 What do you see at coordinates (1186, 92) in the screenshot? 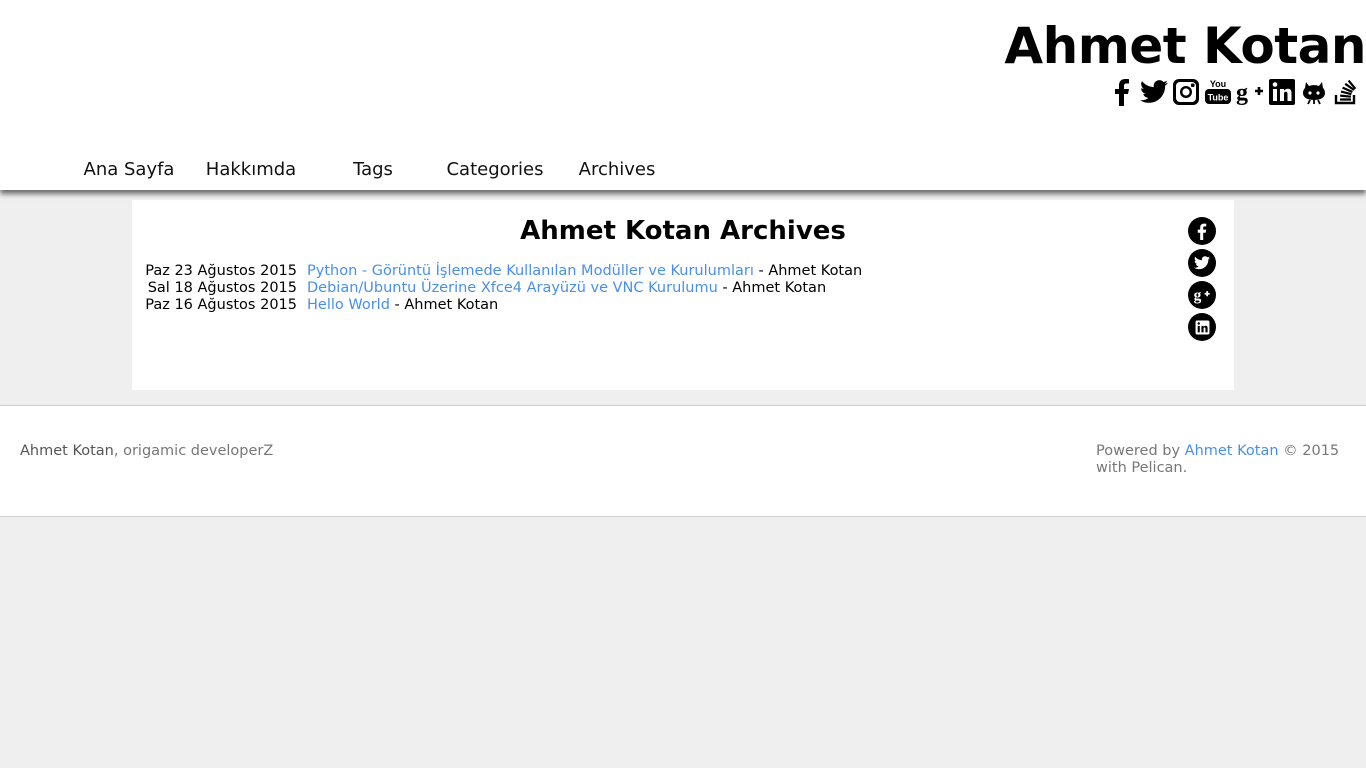
I see `instagram-icon` at bounding box center [1186, 92].